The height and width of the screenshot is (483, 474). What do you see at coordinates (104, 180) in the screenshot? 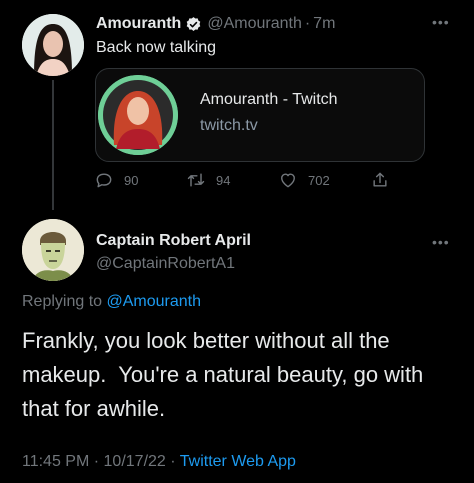
I see `reply-icon` at bounding box center [104, 180].